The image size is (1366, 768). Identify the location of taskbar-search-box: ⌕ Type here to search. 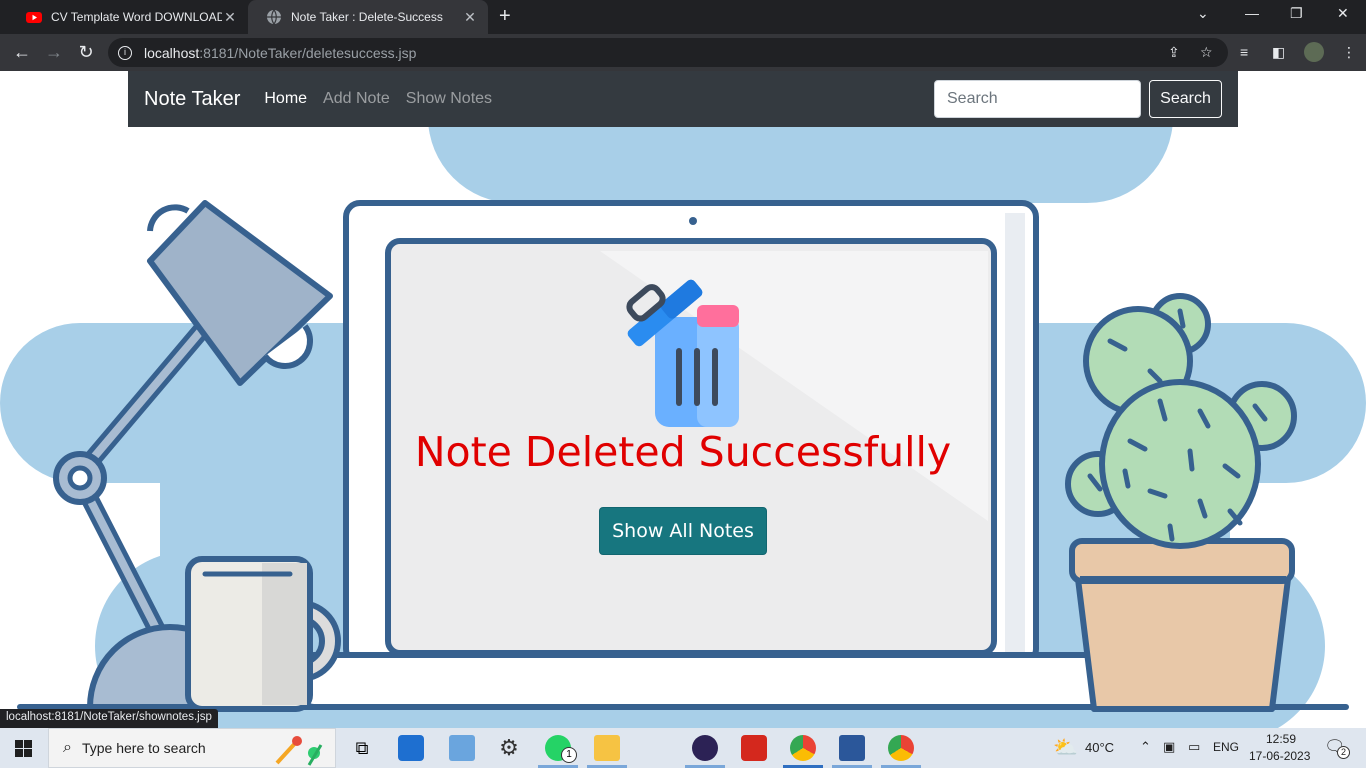
(192, 748).